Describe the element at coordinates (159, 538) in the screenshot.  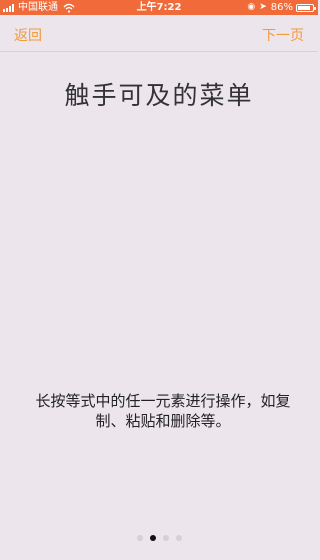
I see `page-indicator` at that location.